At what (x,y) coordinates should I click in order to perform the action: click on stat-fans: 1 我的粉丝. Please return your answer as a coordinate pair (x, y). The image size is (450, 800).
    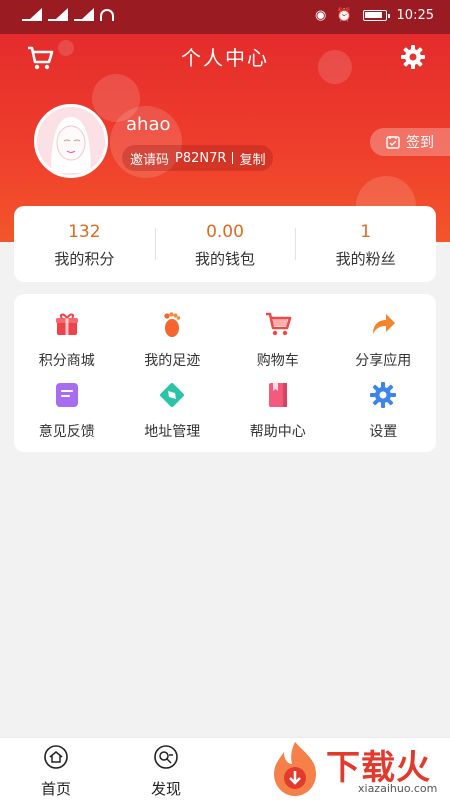
    Looking at the image, I should click on (365, 244).